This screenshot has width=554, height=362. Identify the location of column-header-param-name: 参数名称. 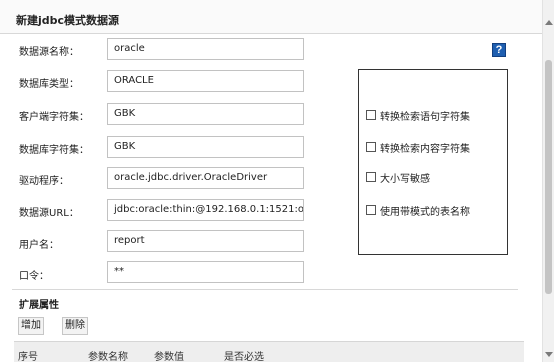
(108, 355).